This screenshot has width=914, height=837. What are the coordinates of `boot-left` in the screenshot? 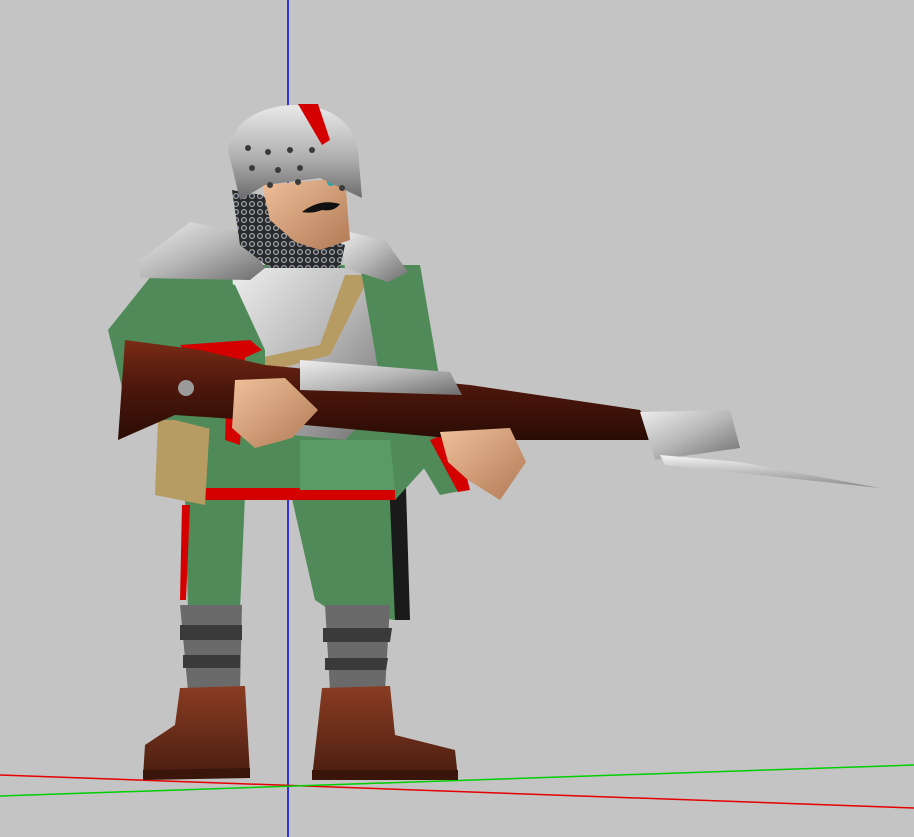 It's located at (196, 733).